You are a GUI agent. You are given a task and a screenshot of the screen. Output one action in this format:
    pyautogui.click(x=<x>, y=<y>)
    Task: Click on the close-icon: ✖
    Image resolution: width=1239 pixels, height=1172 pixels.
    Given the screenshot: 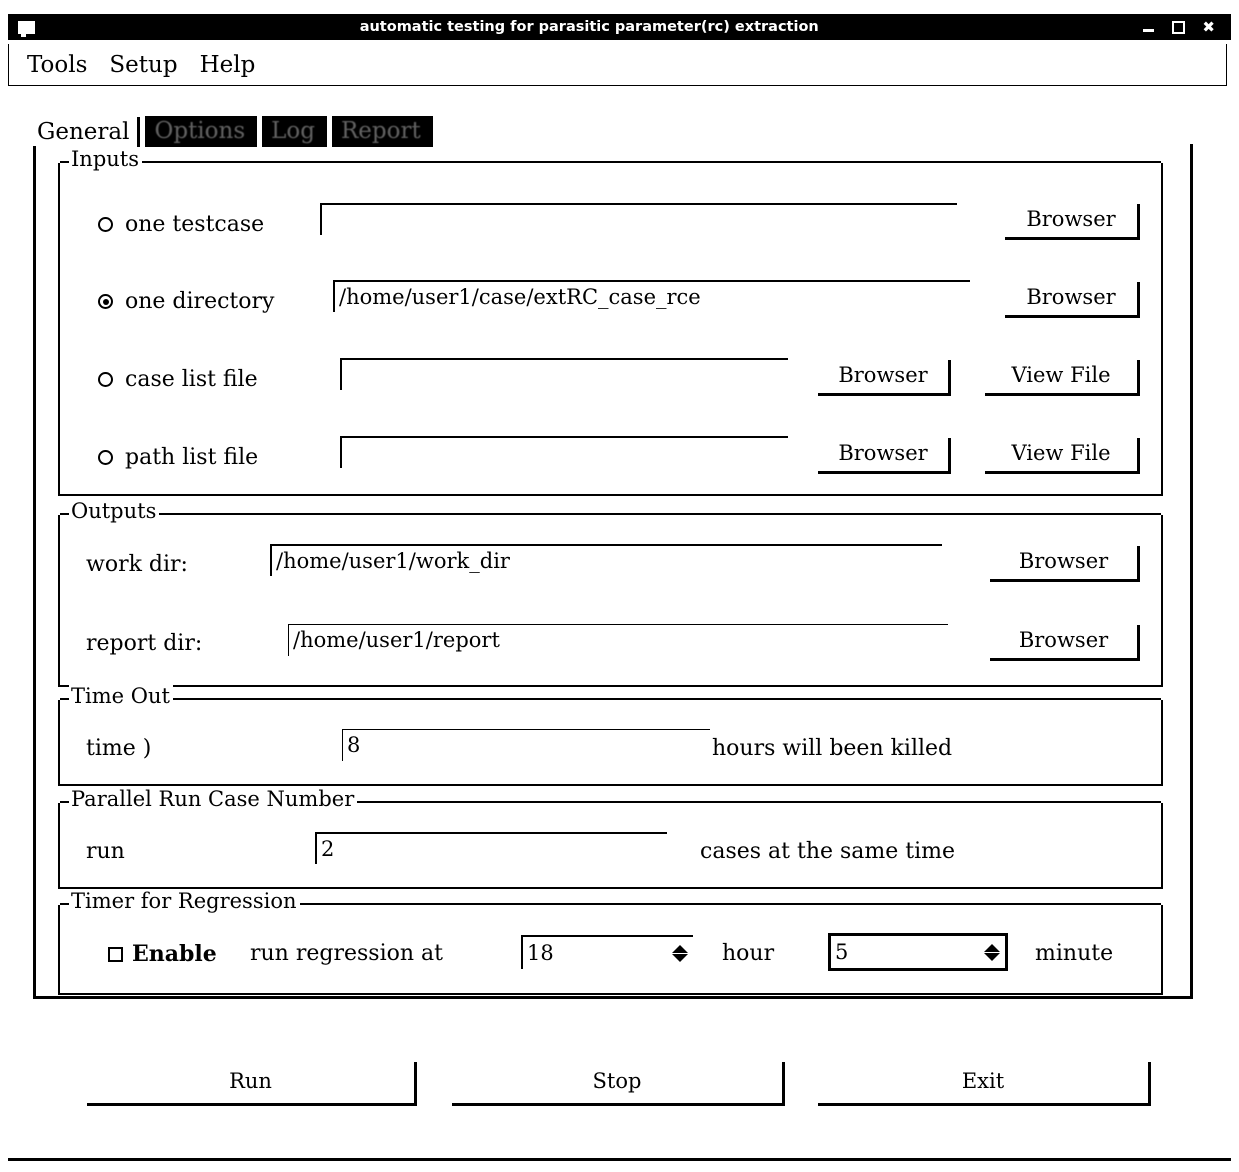 What is the action you would take?
    pyautogui.click(x=1208, y=27)
    